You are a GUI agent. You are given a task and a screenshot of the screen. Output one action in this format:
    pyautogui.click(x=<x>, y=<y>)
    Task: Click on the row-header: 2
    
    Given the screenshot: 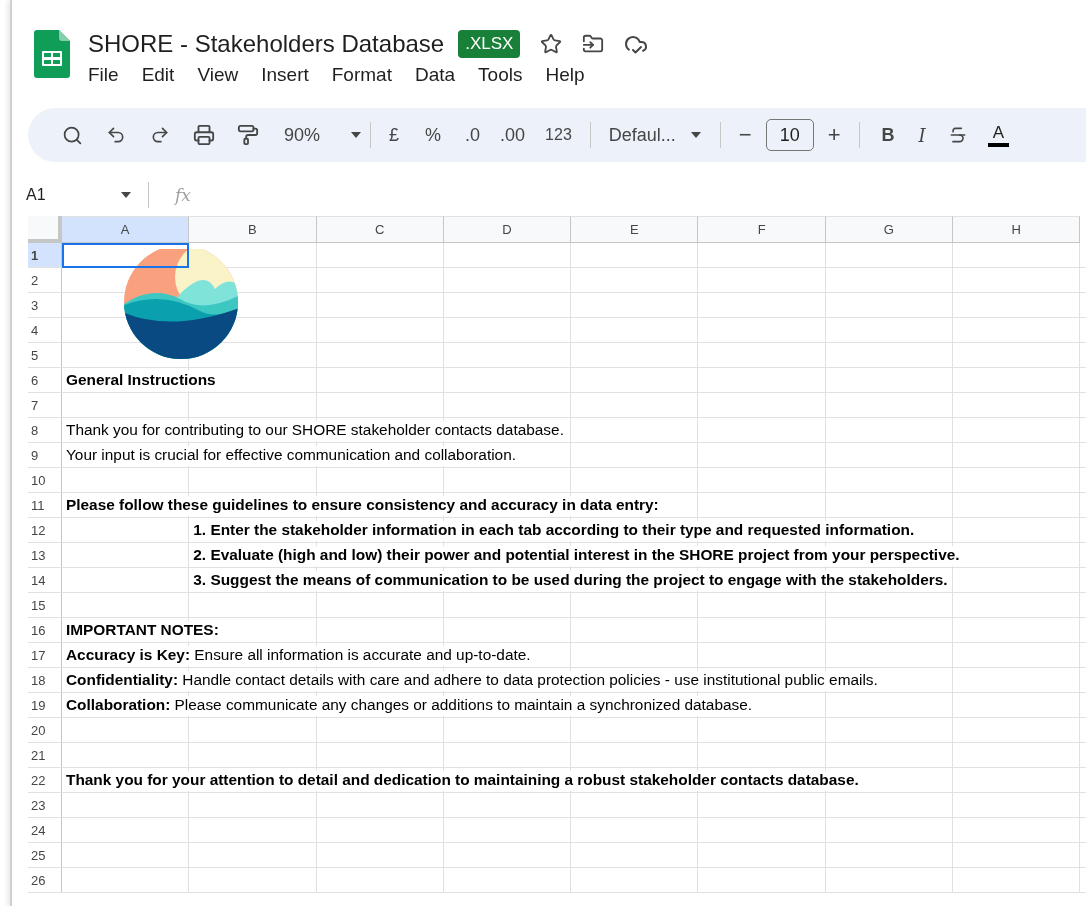 What is the action you would take?
    pyautogui.click(x=45, y=280)
    